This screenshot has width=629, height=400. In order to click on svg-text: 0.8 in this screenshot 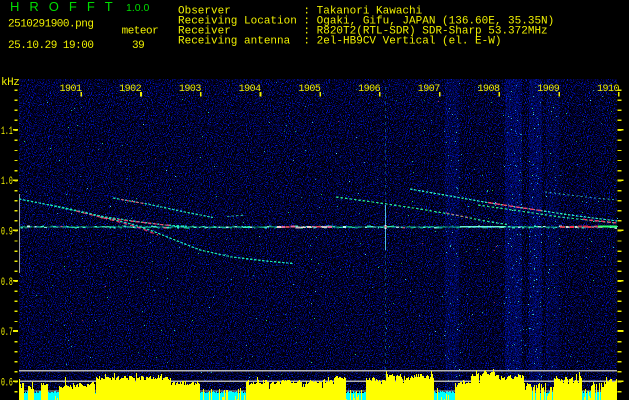, I will do `click(7, 283)`.